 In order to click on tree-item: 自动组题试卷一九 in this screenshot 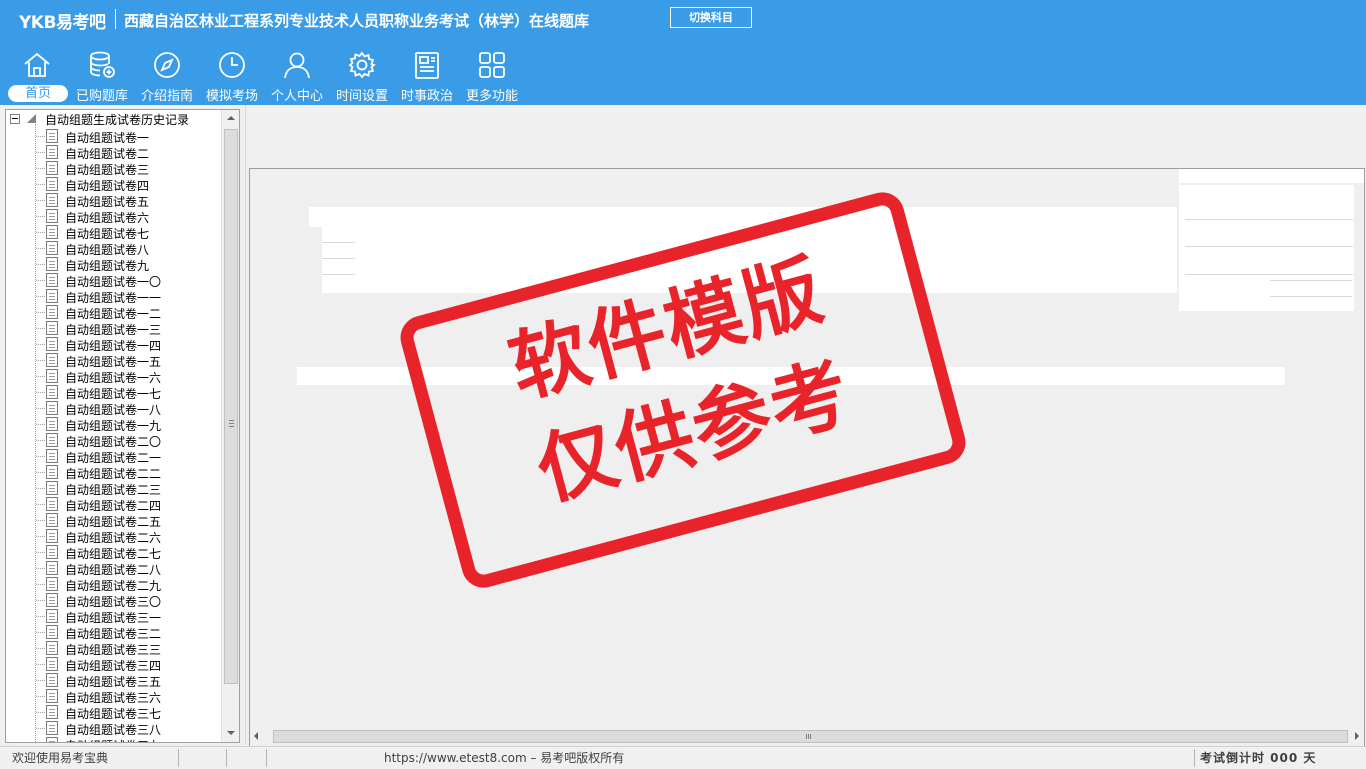, I will do `click(113, 424)`.